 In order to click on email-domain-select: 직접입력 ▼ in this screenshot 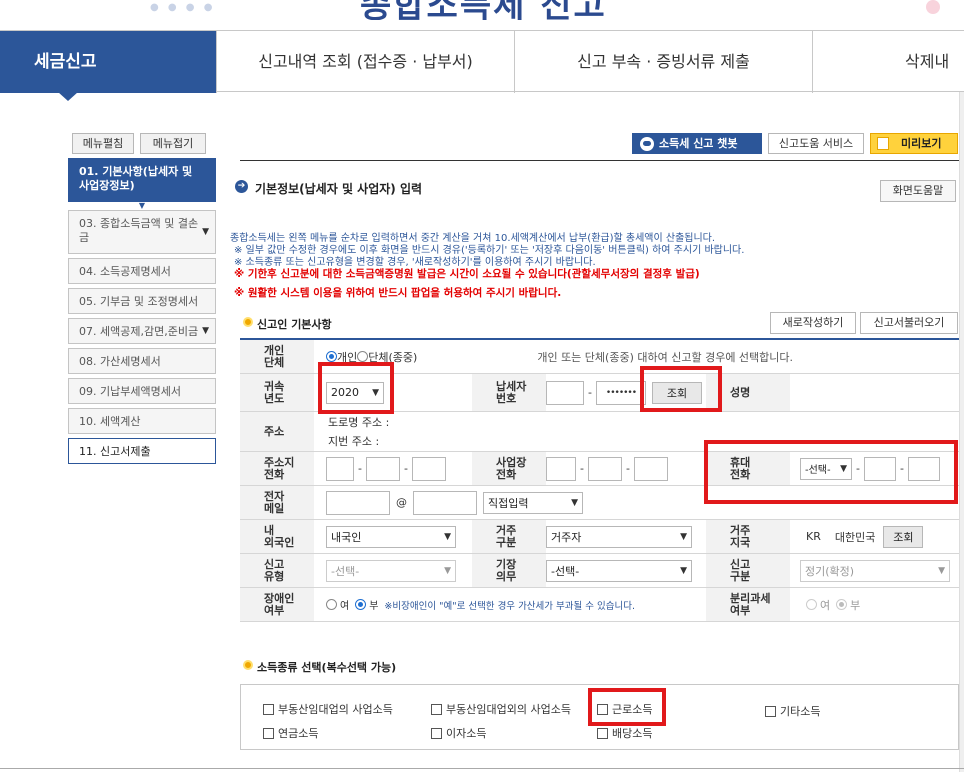, I will do `click(533, 502)`.